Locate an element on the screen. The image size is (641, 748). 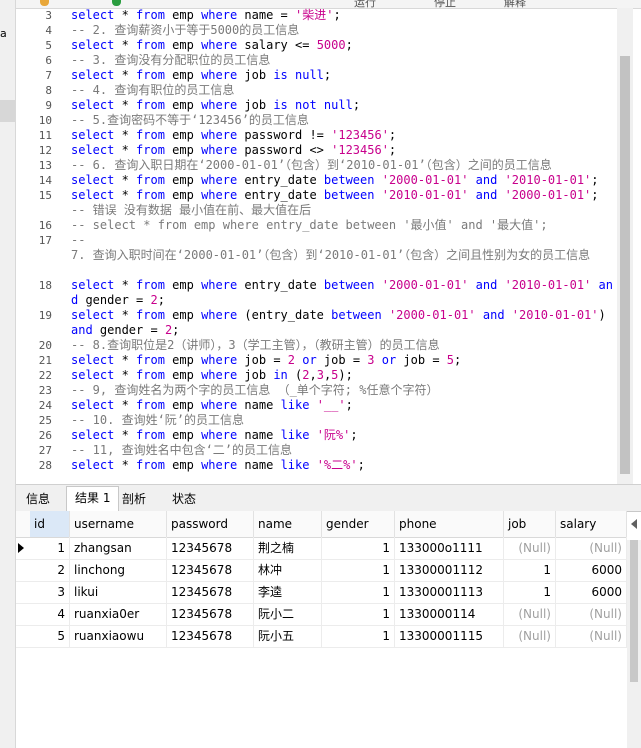
cell-id: 4 is located at coordinates (50, 614).